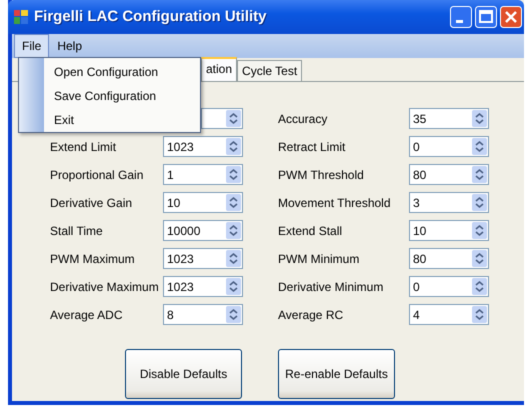 Image resolution: width=528 pixels, height=409 pixels. I want to click on action-button: Disable Defaults, so click(183, 374).